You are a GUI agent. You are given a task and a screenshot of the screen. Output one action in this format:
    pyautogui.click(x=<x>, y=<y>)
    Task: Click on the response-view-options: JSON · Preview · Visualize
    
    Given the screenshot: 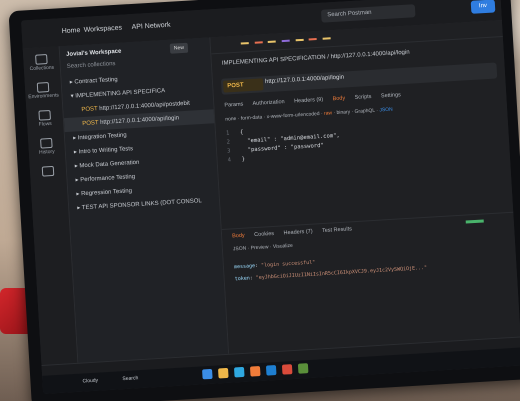 What is the action you would take?
    pyautogui.click(x=263, y=247)
    